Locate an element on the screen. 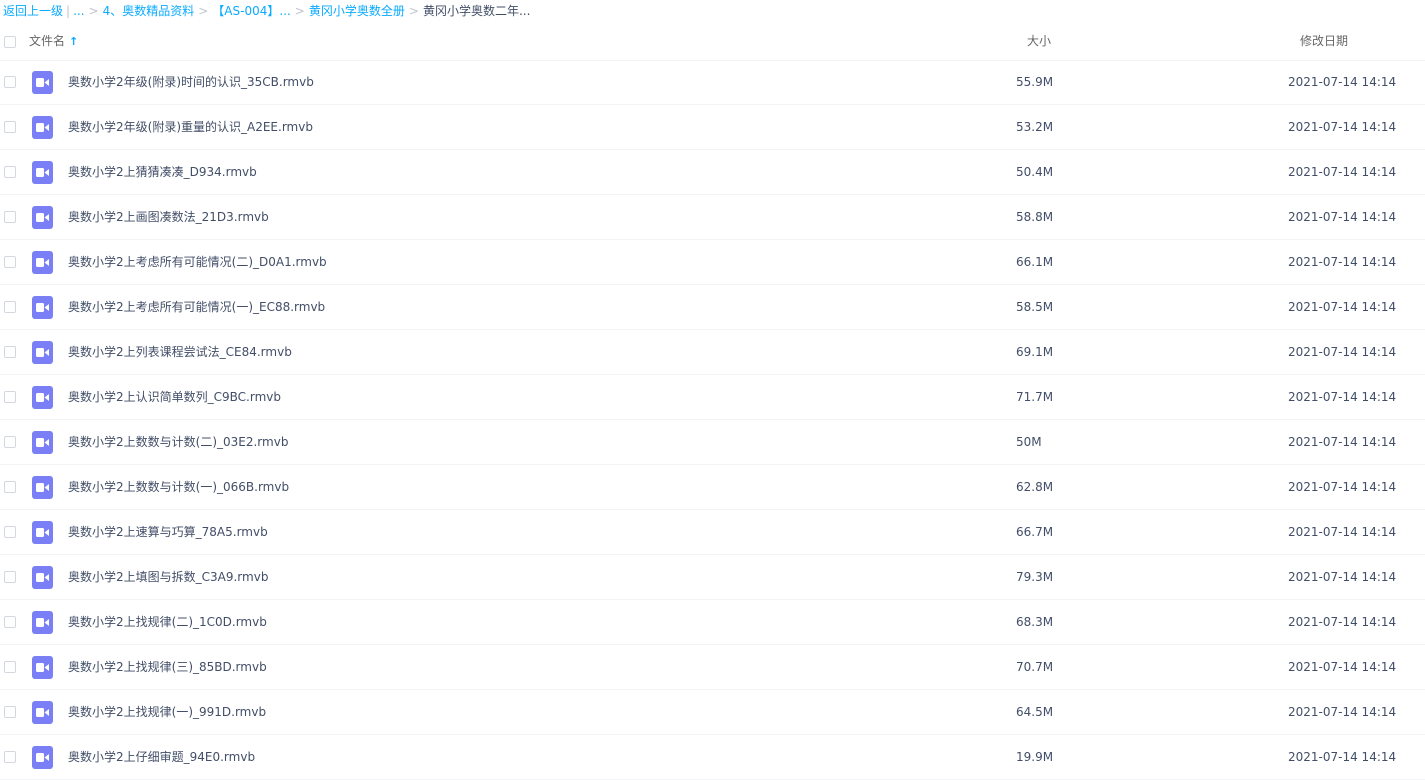 Image resolution: width=1425 pixels, height=780 pixels. file-name: 奥数小学2年级(附录)时间的认识_35CB.rmvb is located at coordinates (191, 82).